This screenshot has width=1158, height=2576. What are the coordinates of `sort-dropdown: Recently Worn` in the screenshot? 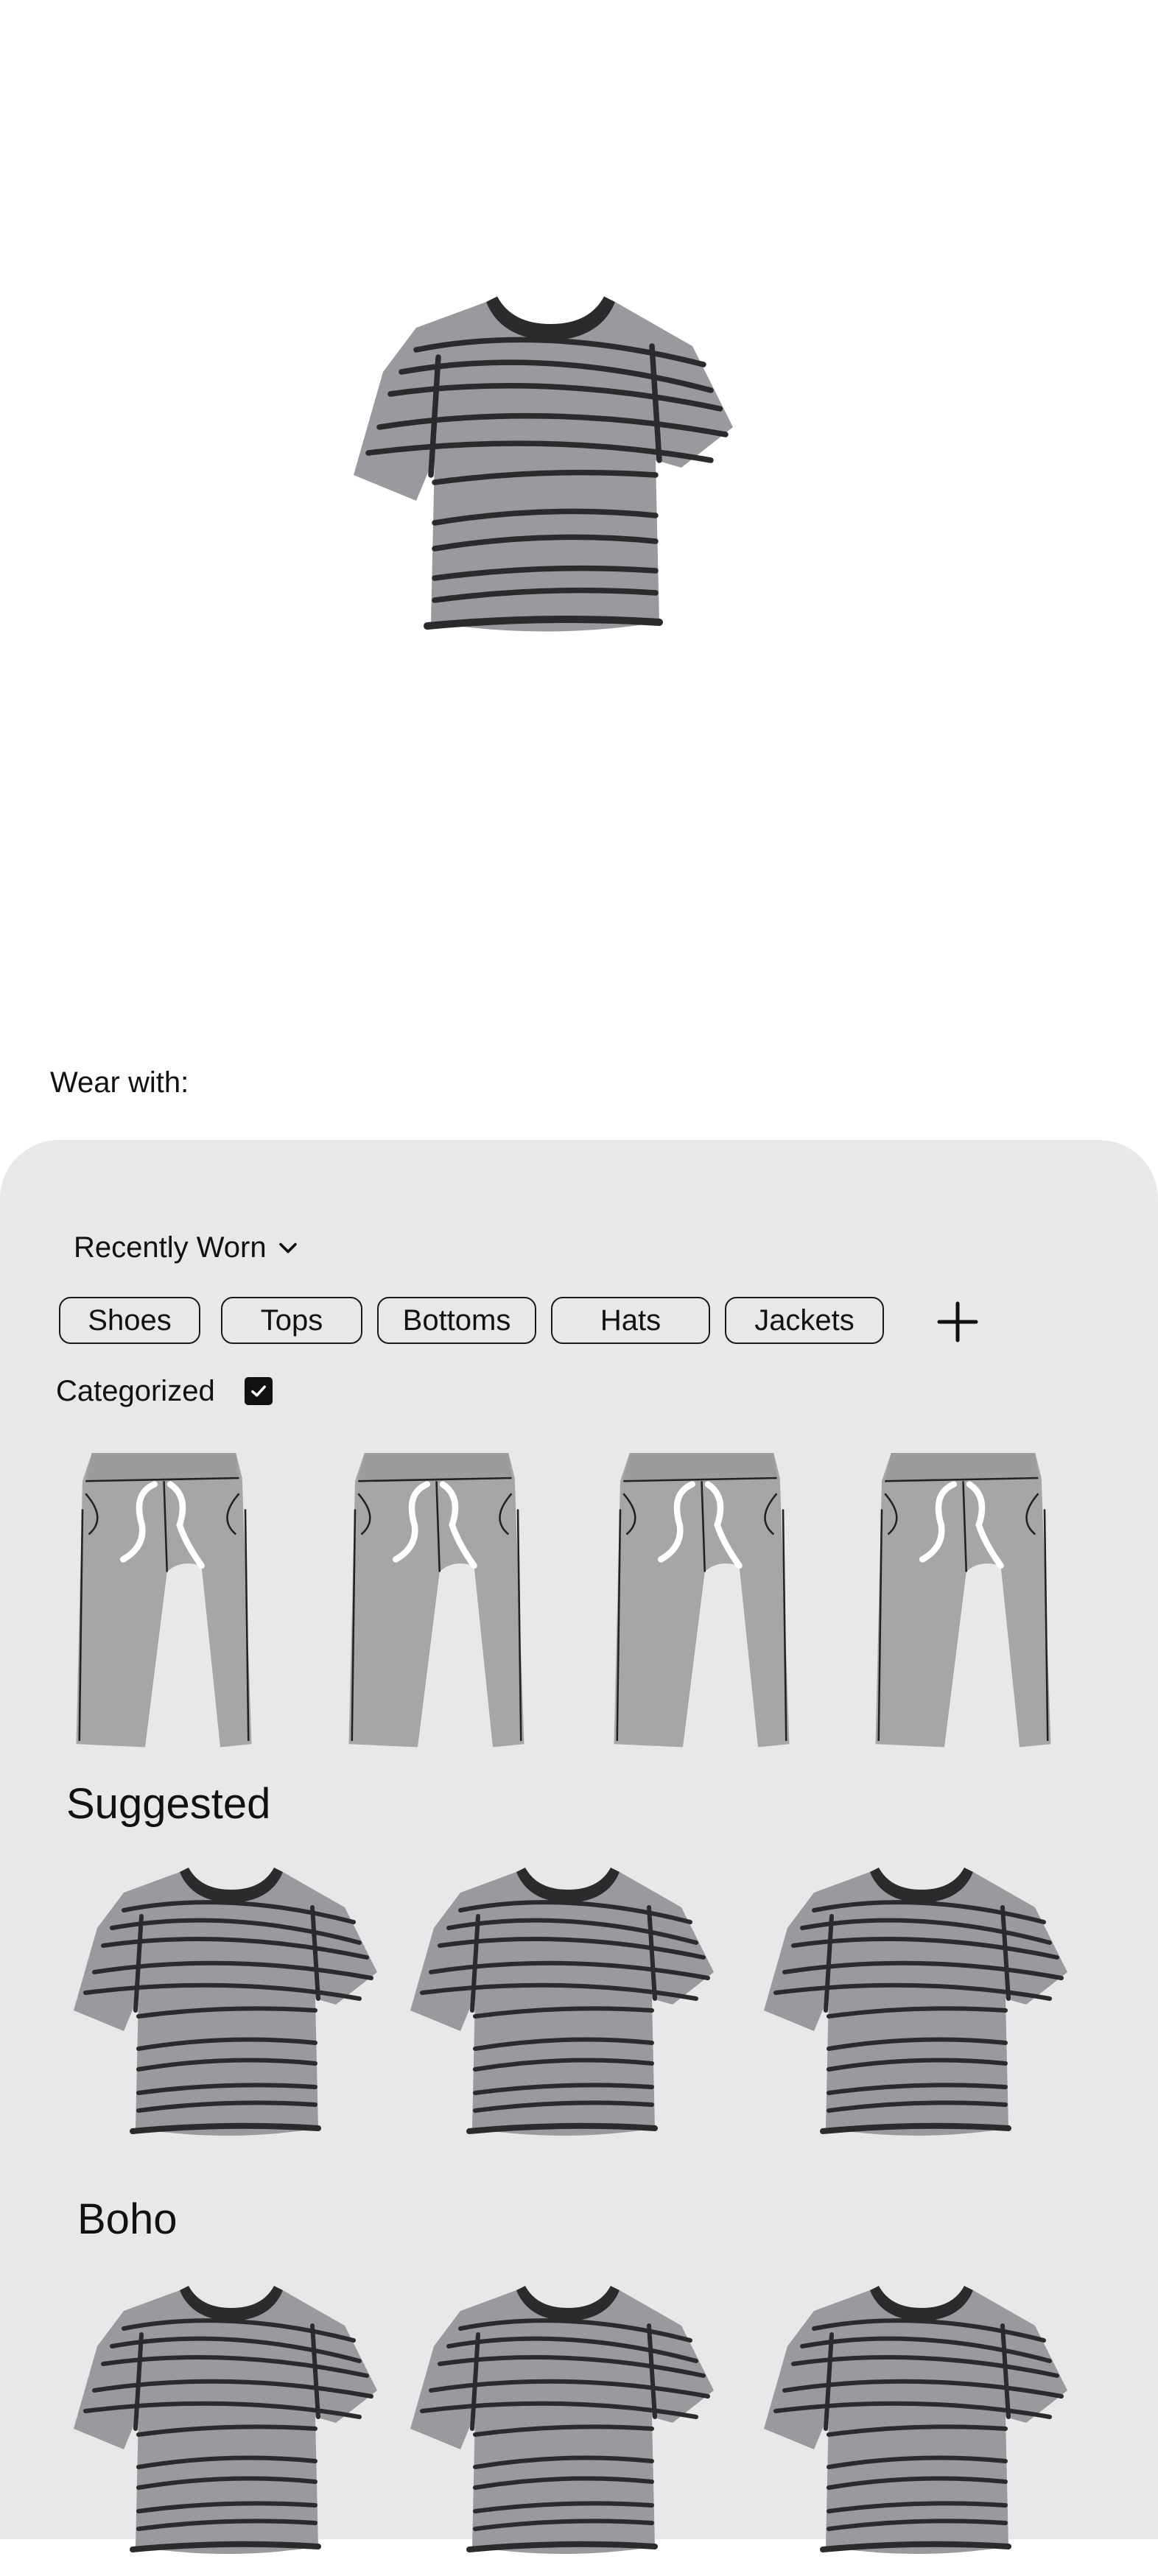 It's located at (187, 1247).